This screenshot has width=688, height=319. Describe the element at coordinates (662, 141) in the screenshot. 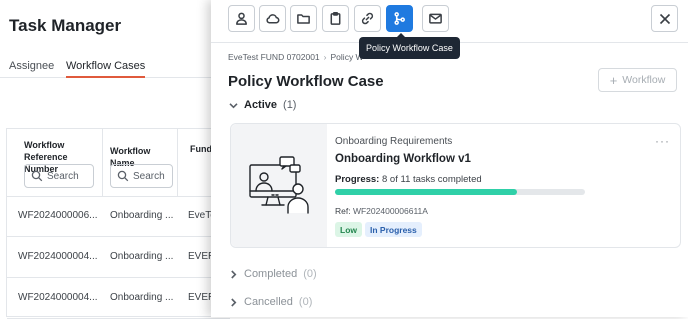

I see `more-options-icon: ···` at that location.